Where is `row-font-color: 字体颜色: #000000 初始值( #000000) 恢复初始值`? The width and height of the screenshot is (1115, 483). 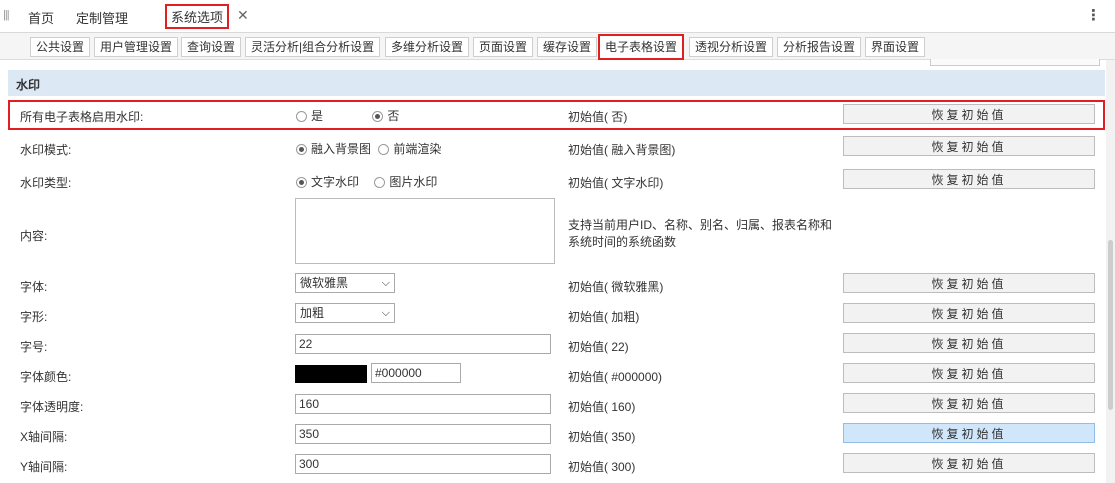 row-font-color: 字体颜色: #000000 初始值( #000000) 恢复初始值 is located at coordinates (556, 374).